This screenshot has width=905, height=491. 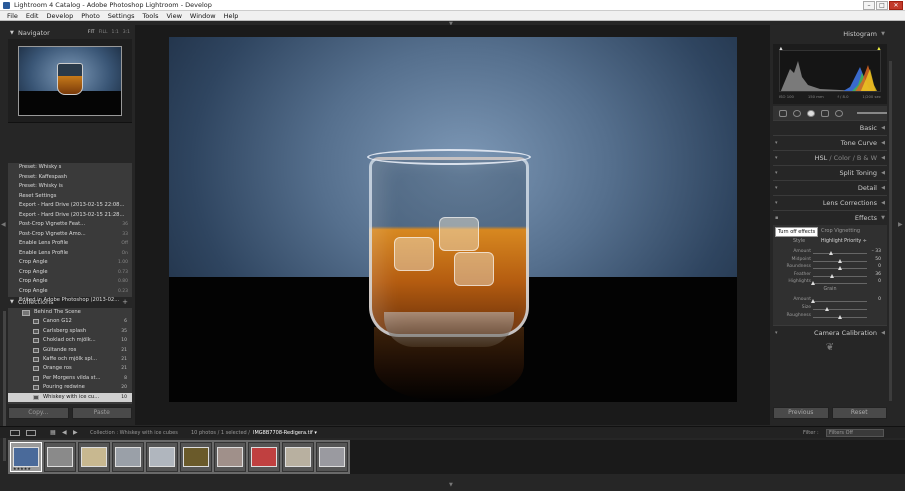 What do you see at coordinates (70, 254) in the screenshot?
I see `history-item: Enable Lens Profile On` at bounding box center [70, 254].